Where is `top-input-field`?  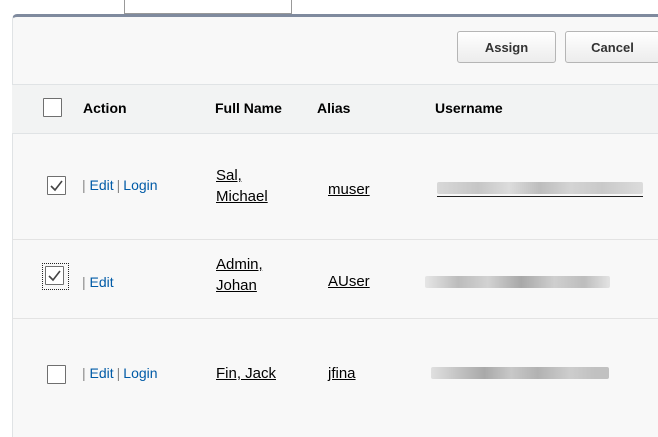
top-input-field is located at coordinates (208, 7).